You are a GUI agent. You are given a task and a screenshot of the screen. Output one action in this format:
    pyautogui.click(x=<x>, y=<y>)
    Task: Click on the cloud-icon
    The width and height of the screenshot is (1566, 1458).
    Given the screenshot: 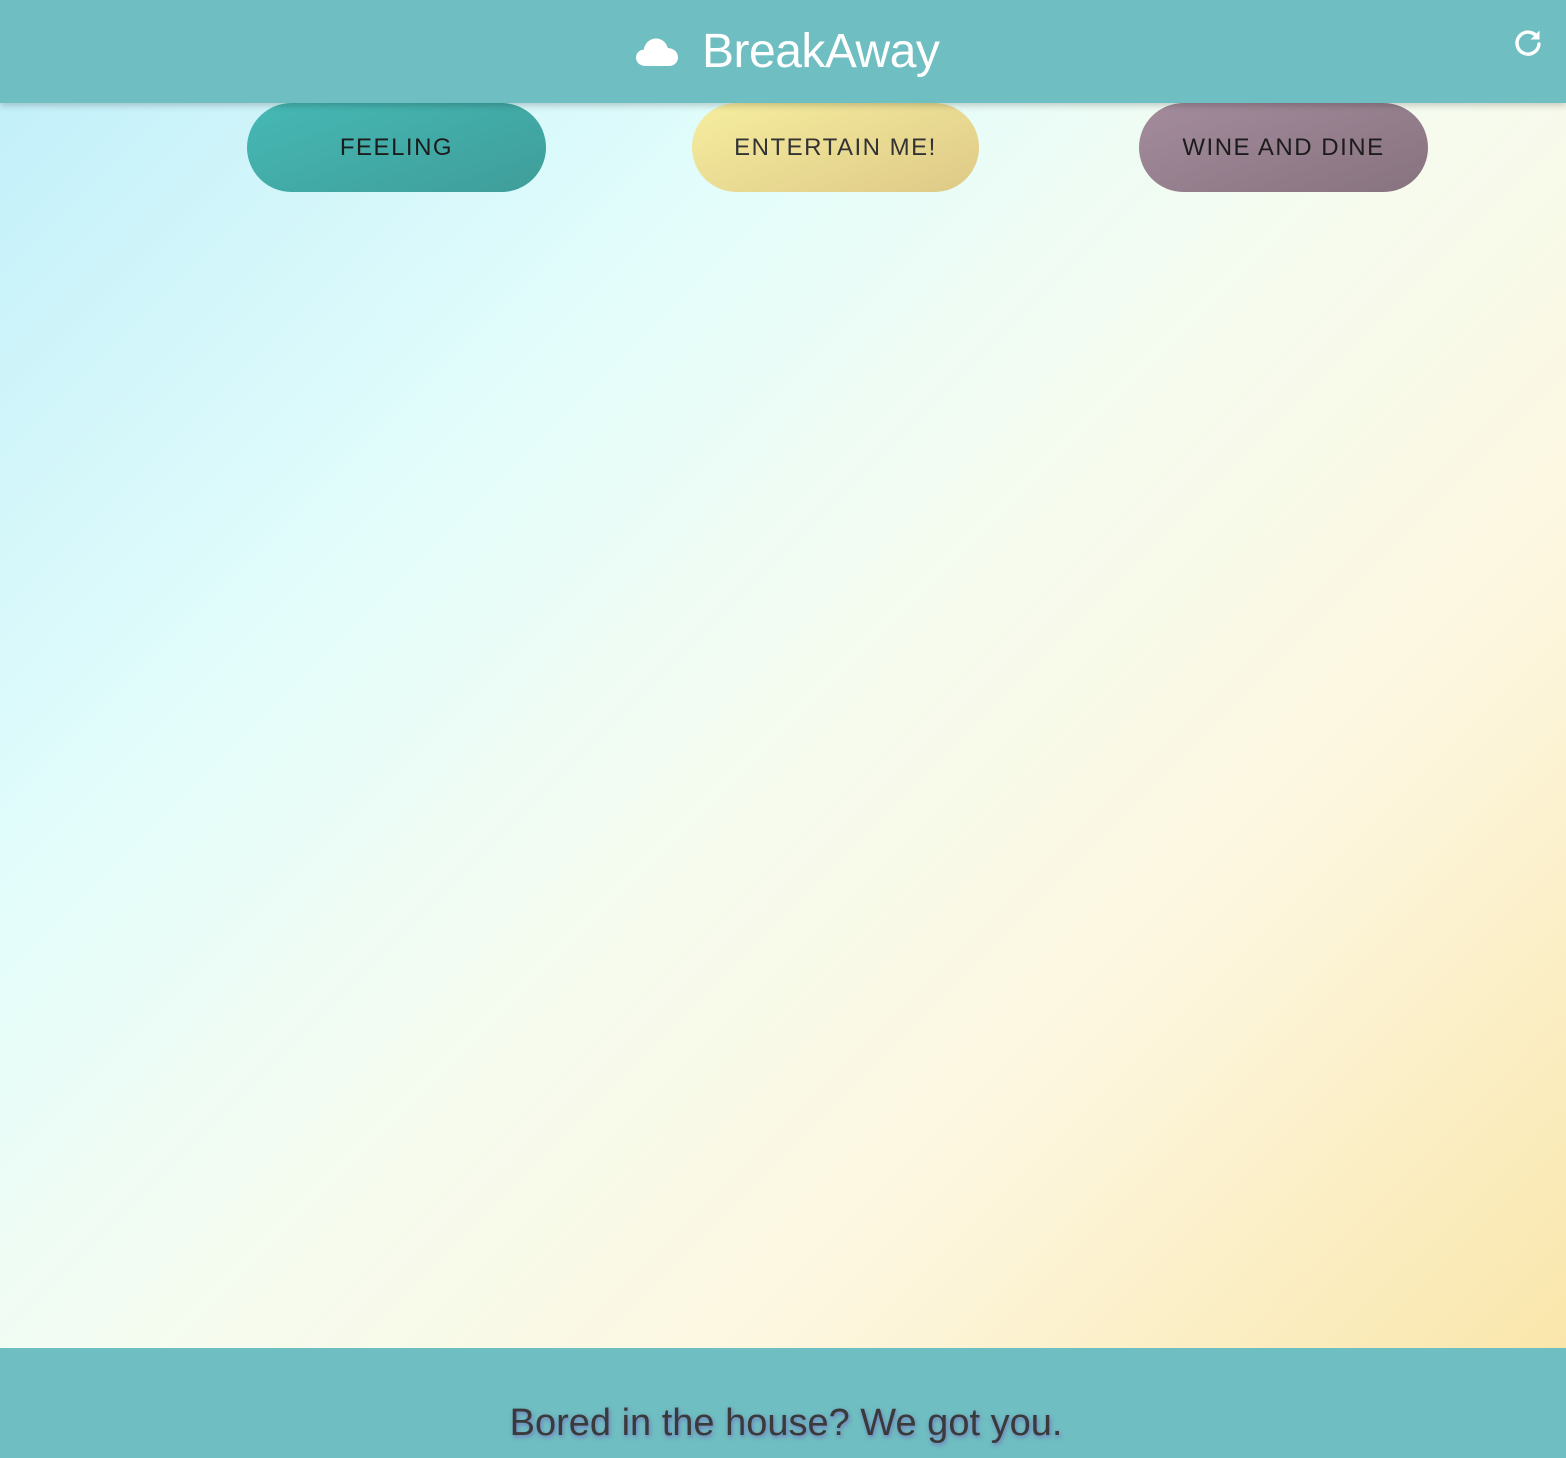 What is the action you would take?
    pyautogui.click(x=657, y=52)
    